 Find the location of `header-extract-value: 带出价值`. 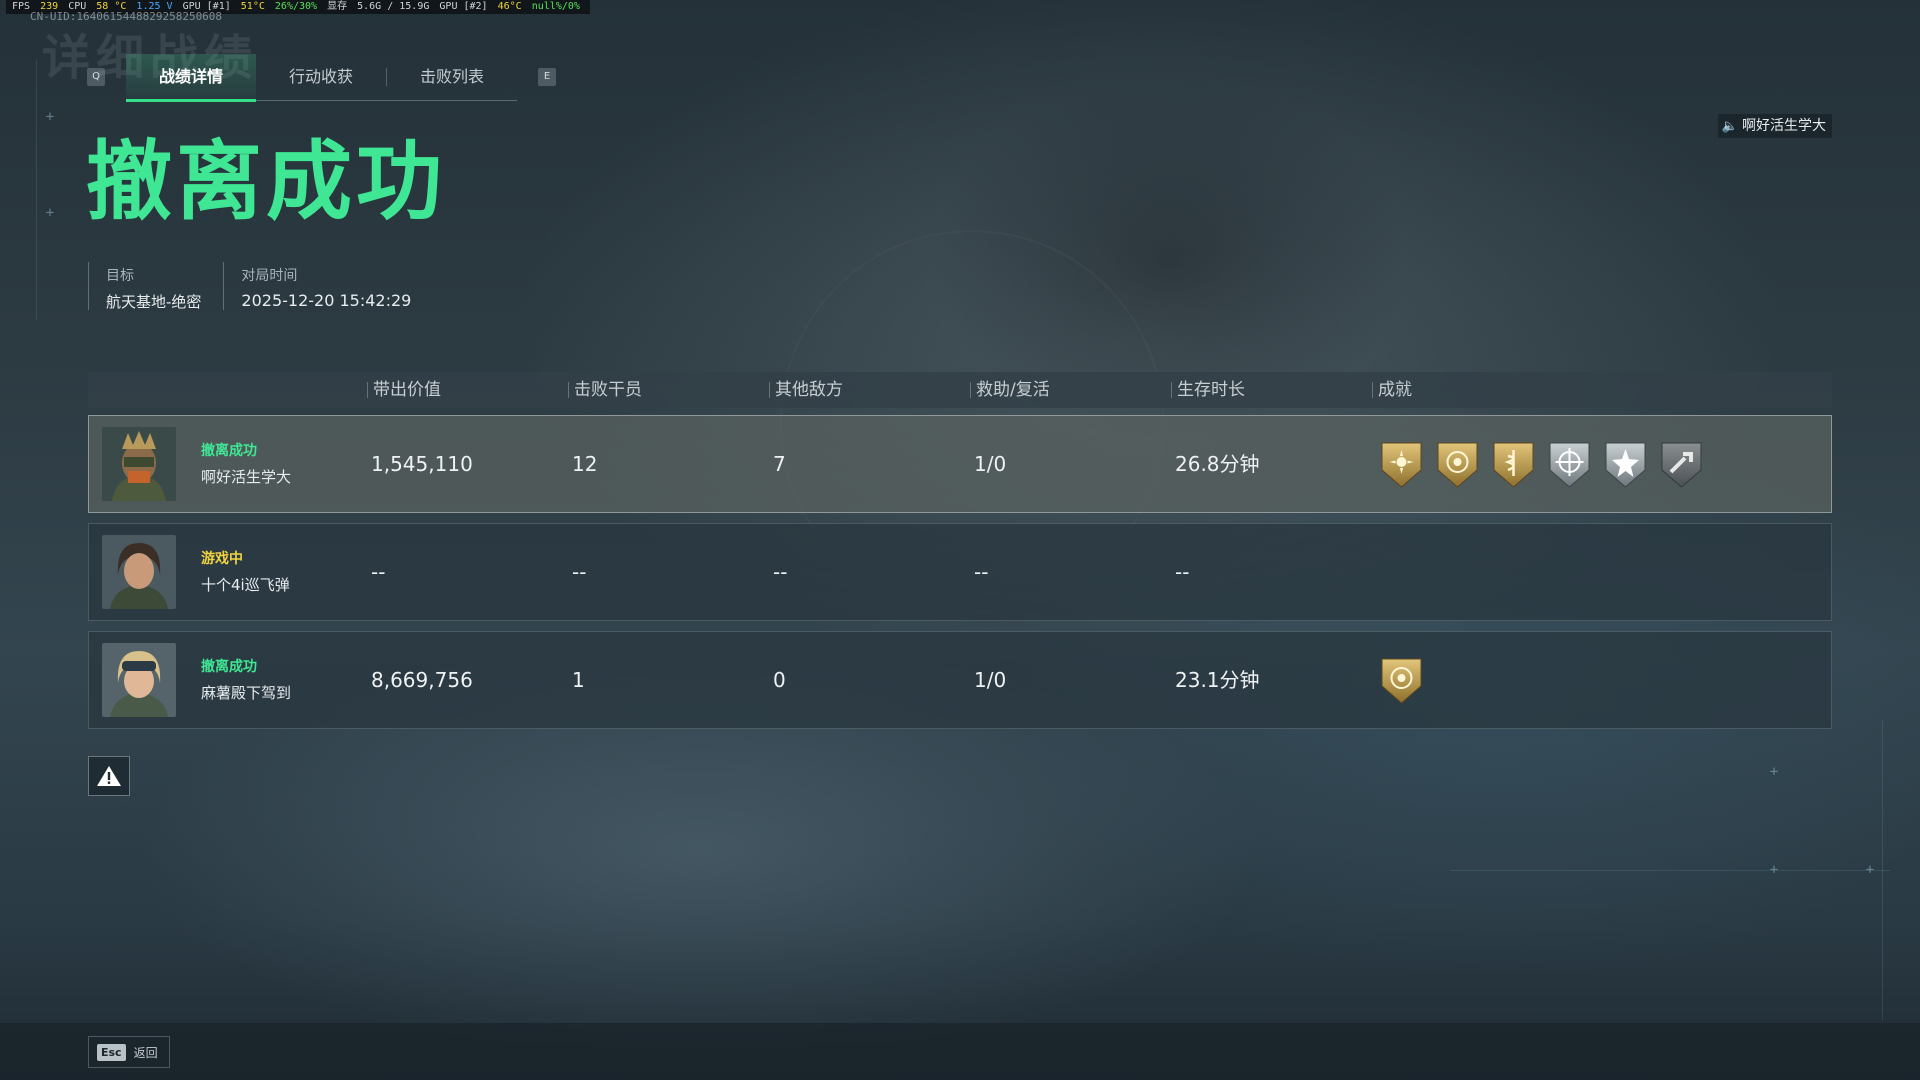

header-extract-value: 带出价值 is located at coordinates (404, 390).